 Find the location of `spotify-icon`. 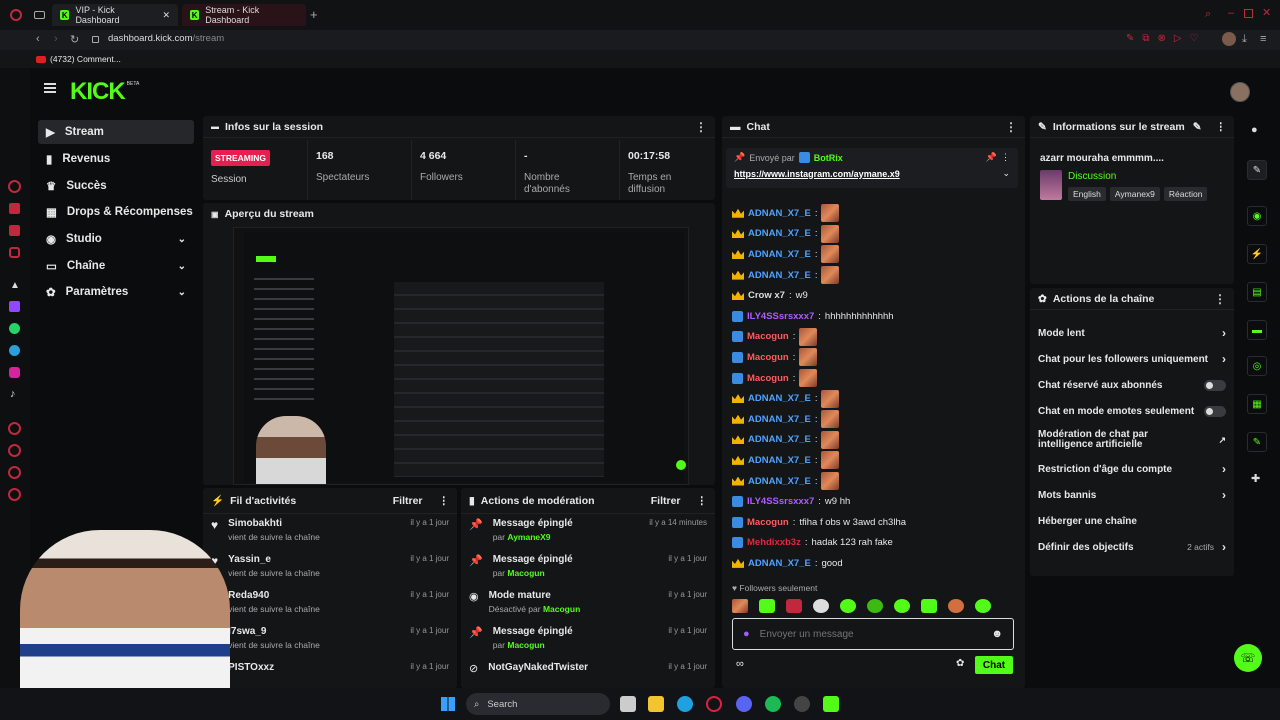

spotify-icon is located at coordinates (773, 704).